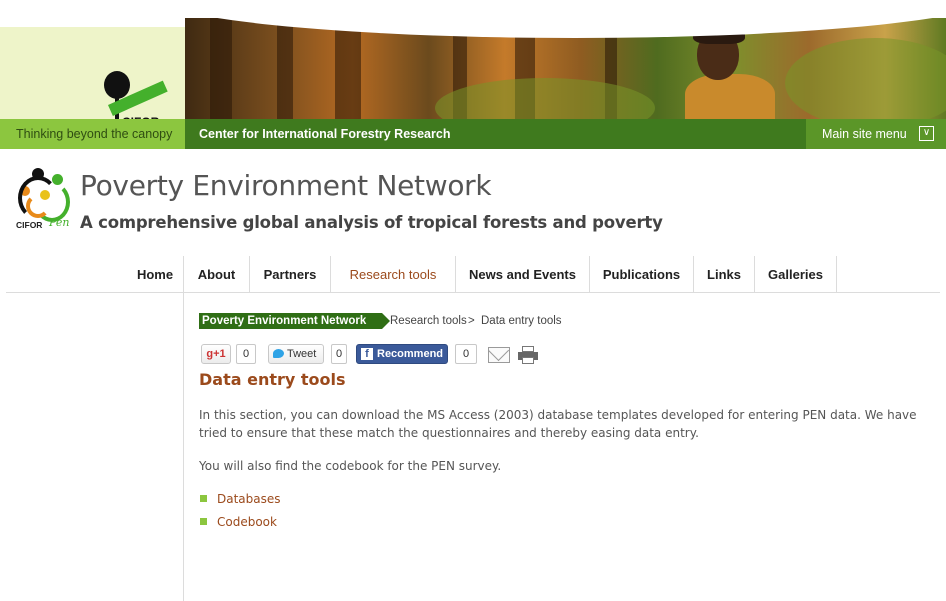 Image resolution: width=946 pixels, height=601 pixels. Describe the element at coordinates (730, 96) in the screenshot. I see `photo-woman-cloth` at that location.